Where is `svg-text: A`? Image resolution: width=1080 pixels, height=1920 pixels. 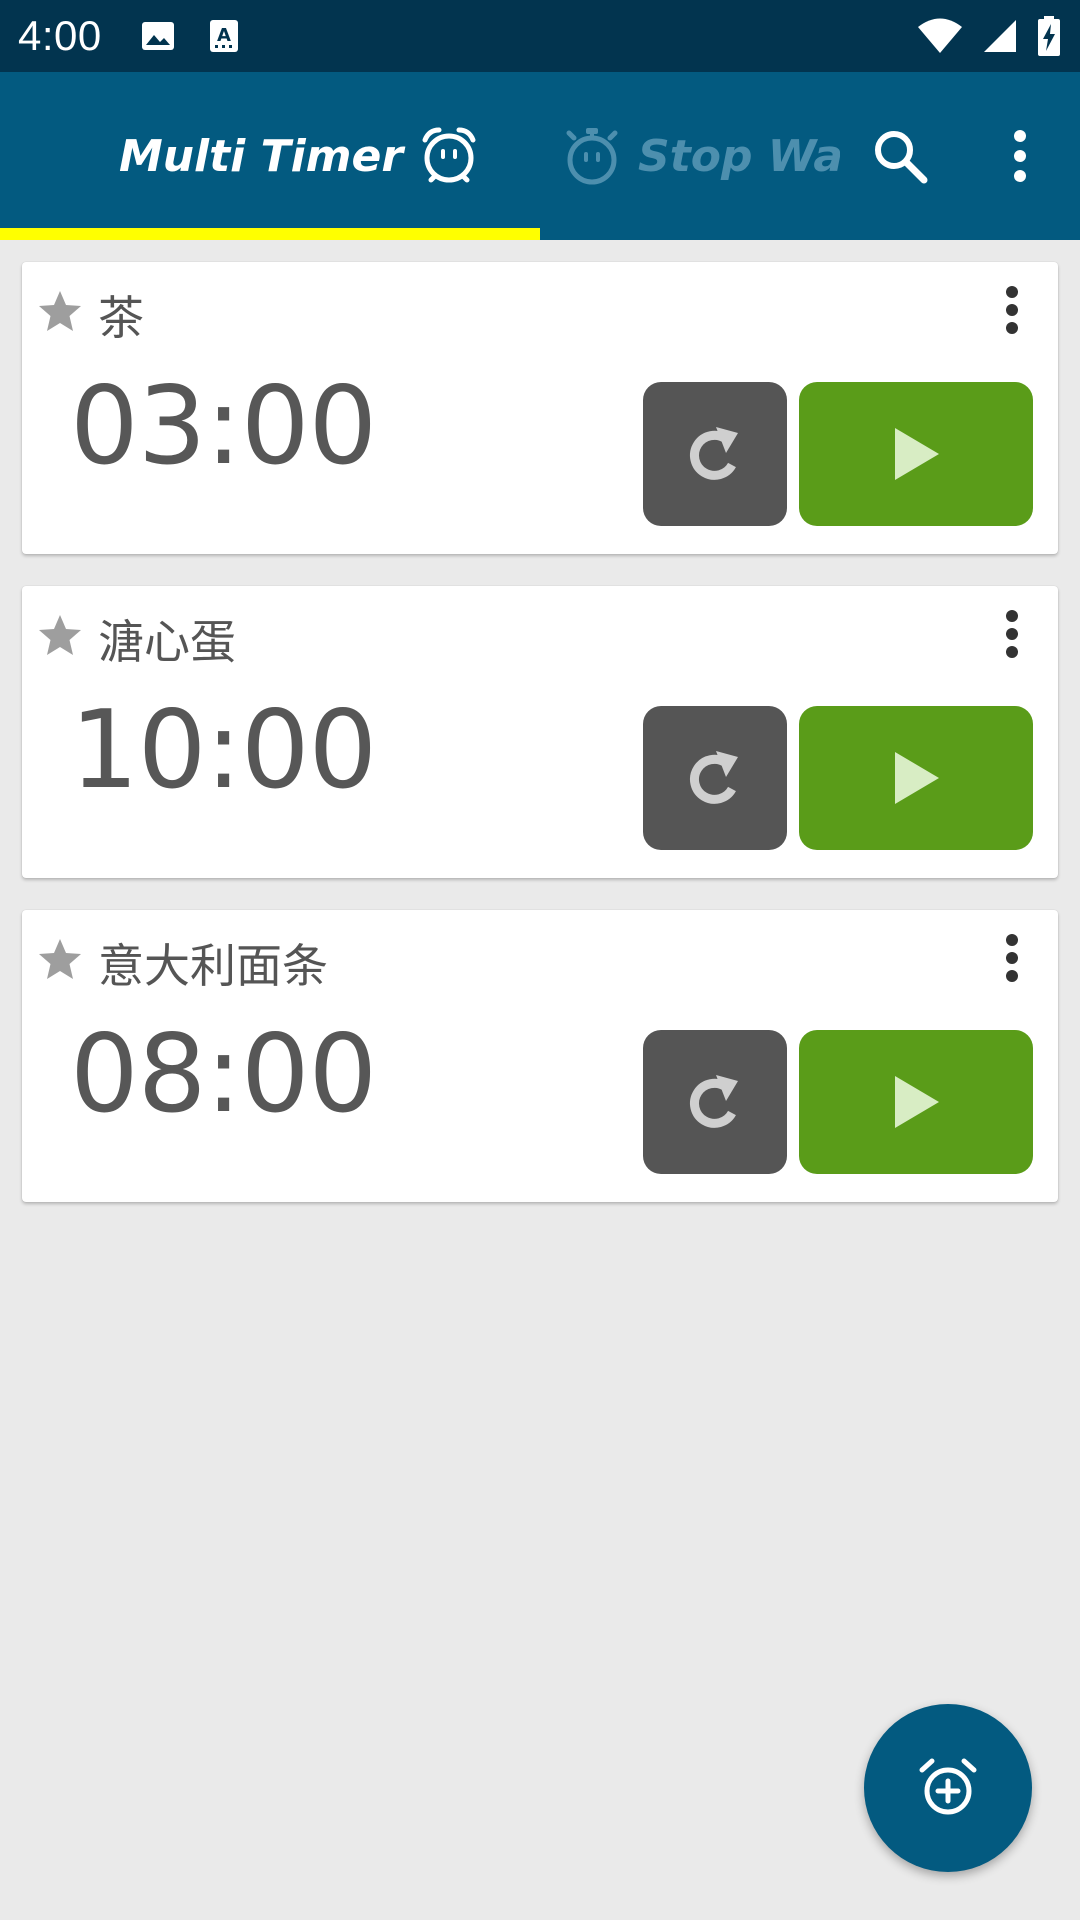
svg-text: A is located at coordinates (224, 35).